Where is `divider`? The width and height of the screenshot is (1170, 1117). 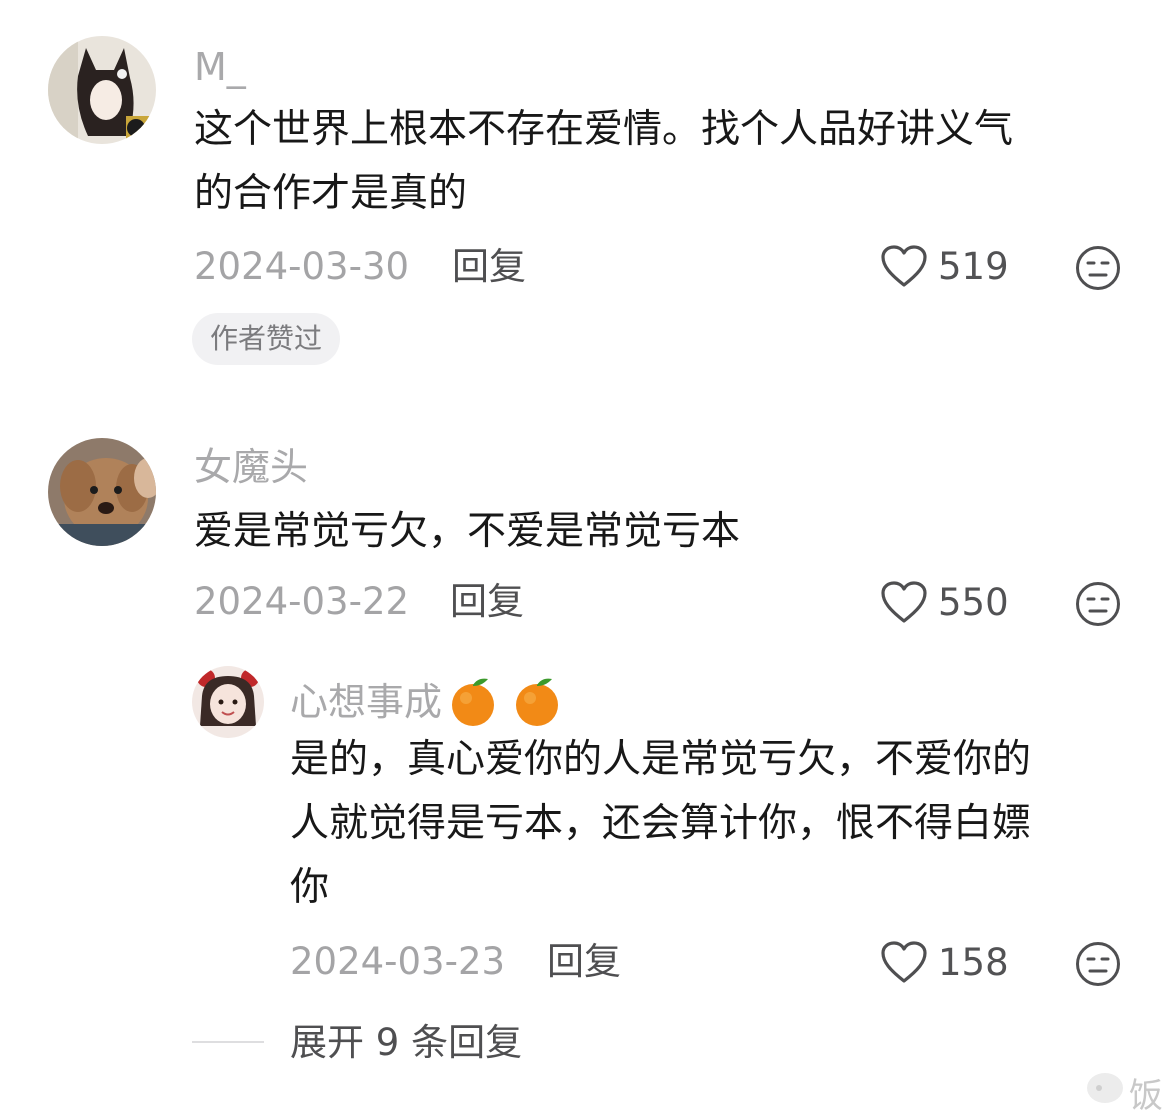 divider is located at coordinates (228, 1042).